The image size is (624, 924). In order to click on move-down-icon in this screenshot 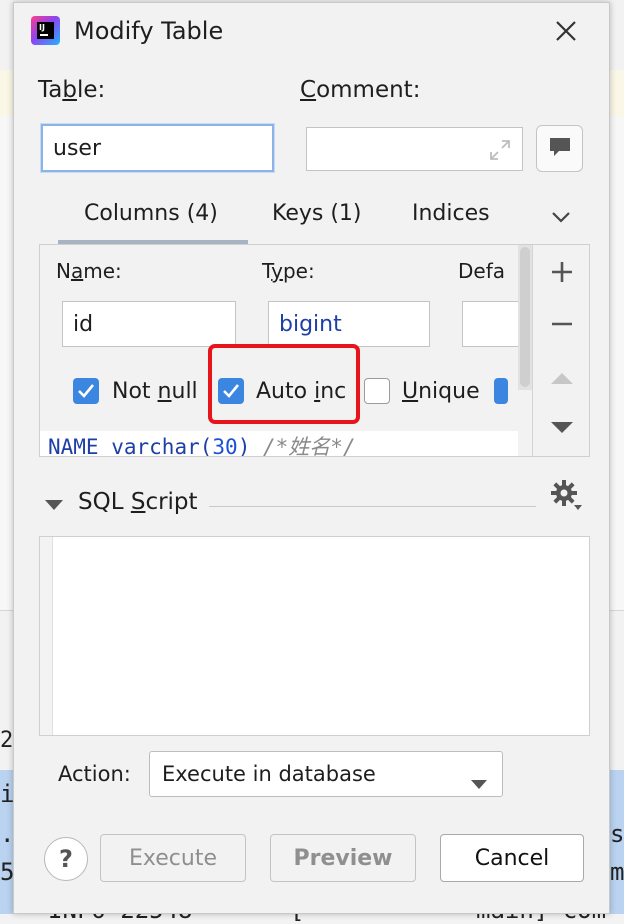, I will do `click(562, 428)`.